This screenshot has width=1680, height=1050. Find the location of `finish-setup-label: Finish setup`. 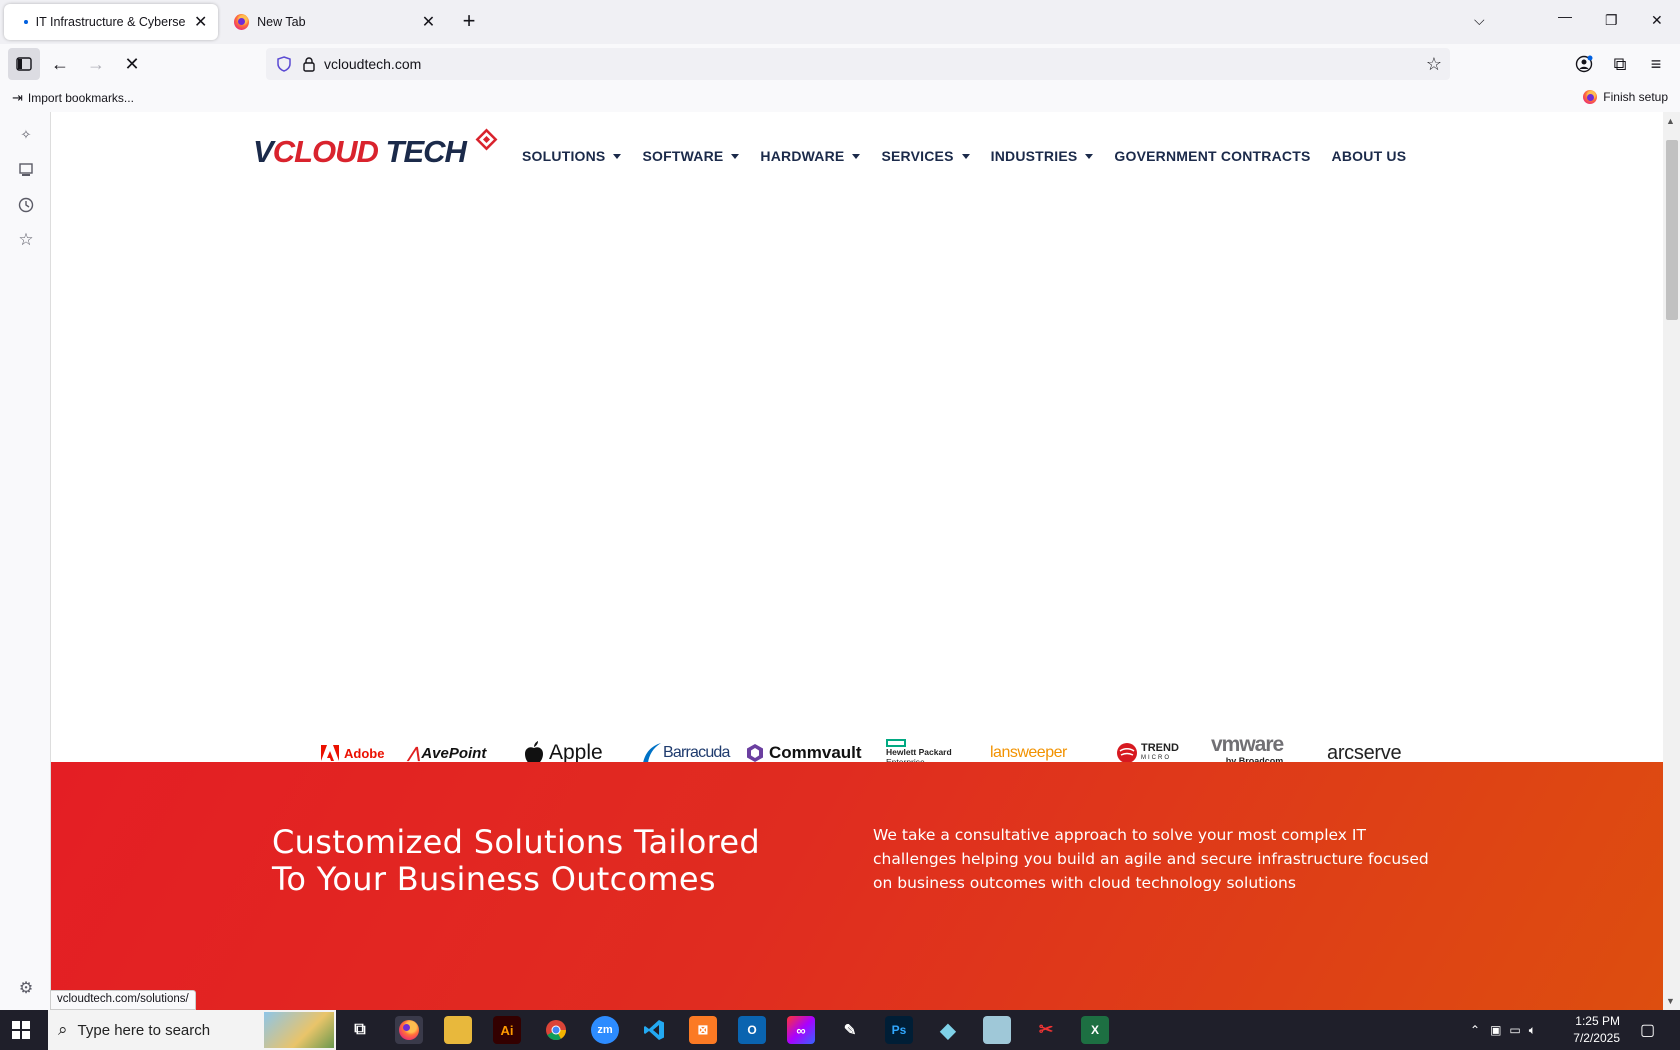

finish-setup-label: Finish setup is located at coordinates (1635, 97).